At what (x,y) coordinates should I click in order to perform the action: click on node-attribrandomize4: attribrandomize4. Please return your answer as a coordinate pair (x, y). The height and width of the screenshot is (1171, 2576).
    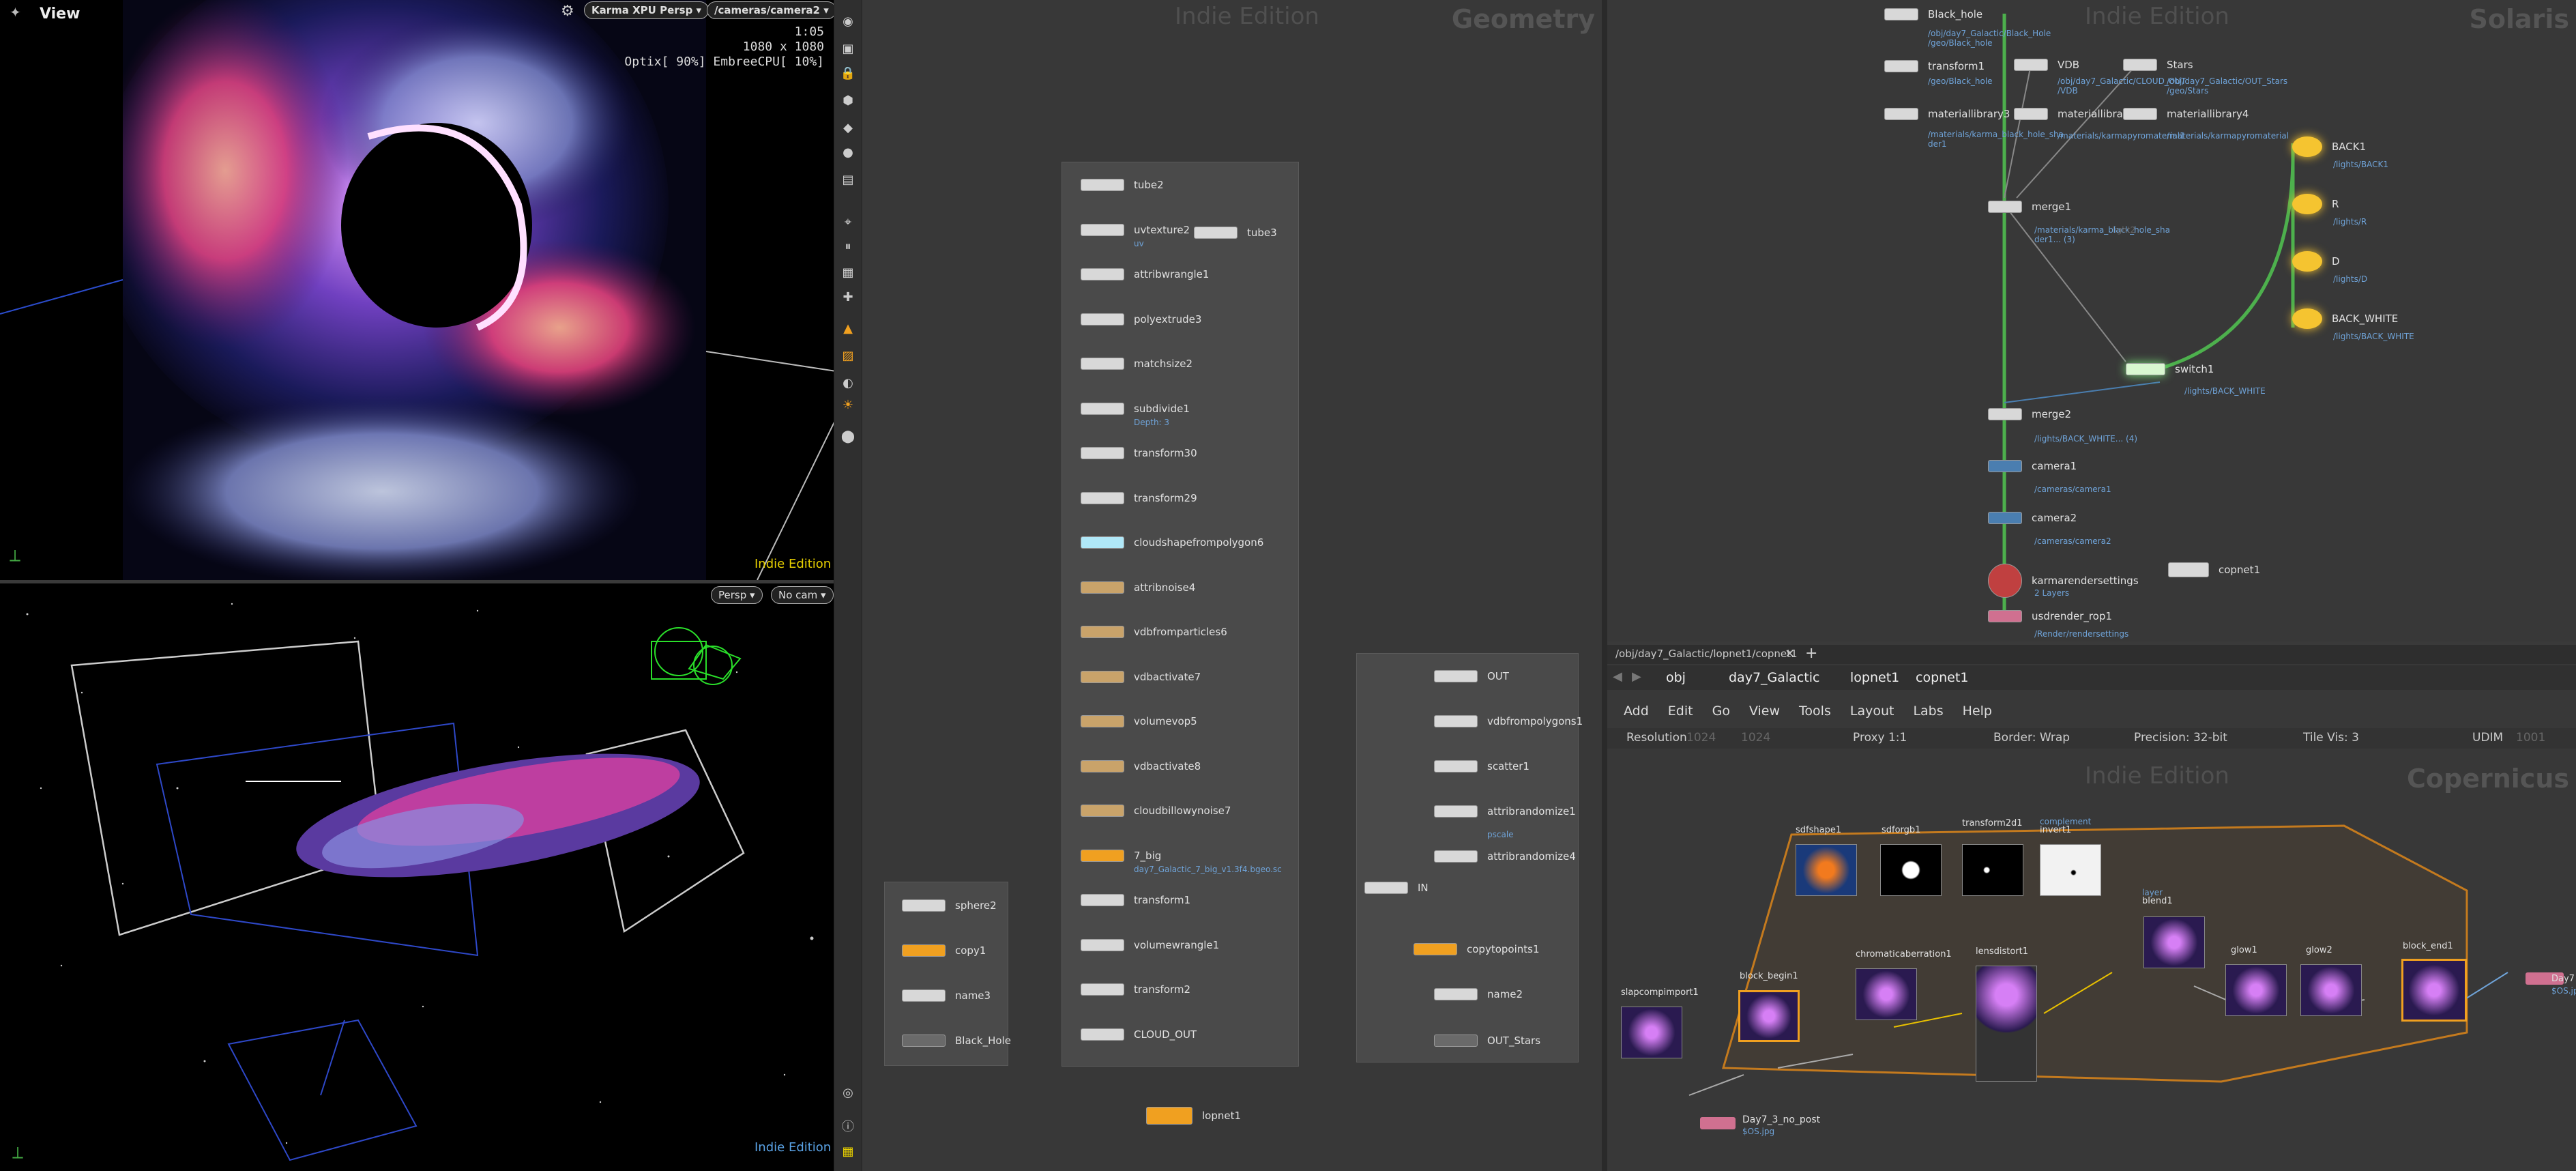
    Looking at the image, I should click on (1505, 856).